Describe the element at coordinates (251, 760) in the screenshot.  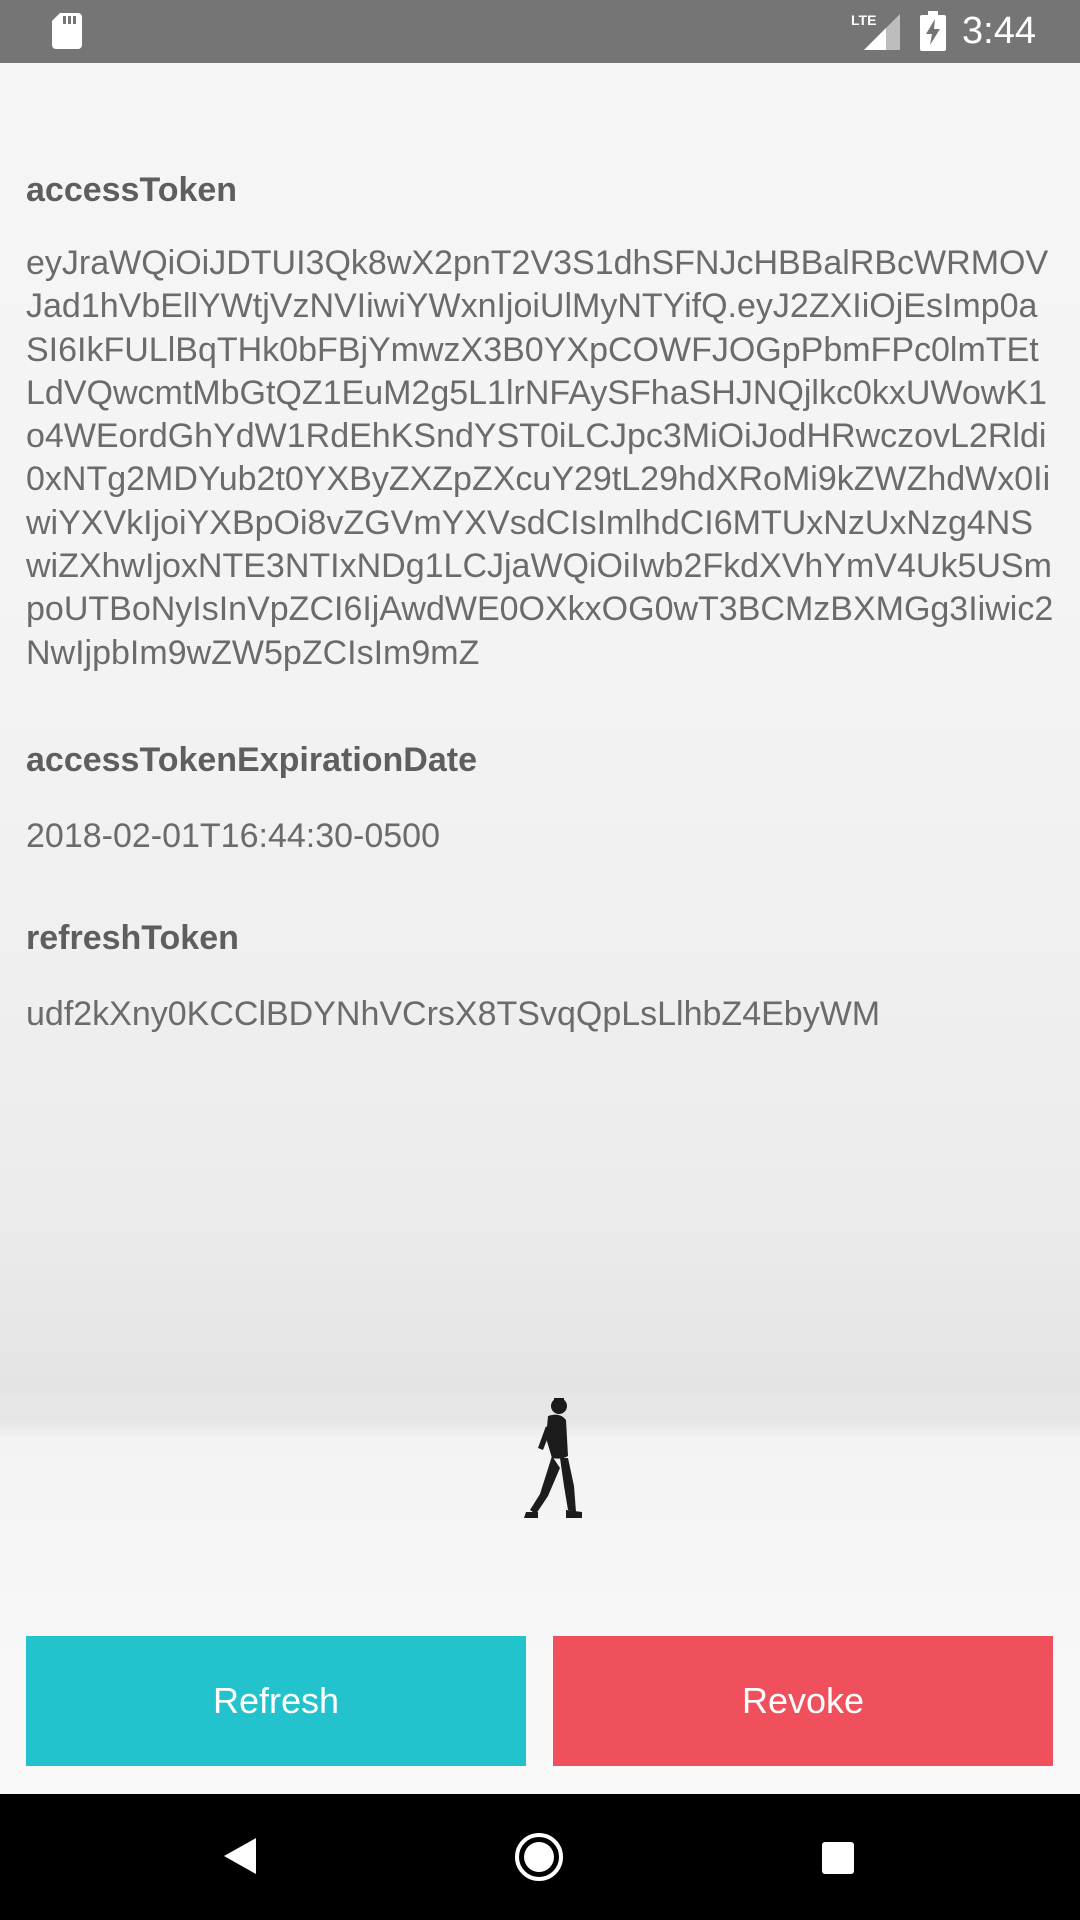
I see `expiration-date-label: accessTokenExpirationDate` at that location.